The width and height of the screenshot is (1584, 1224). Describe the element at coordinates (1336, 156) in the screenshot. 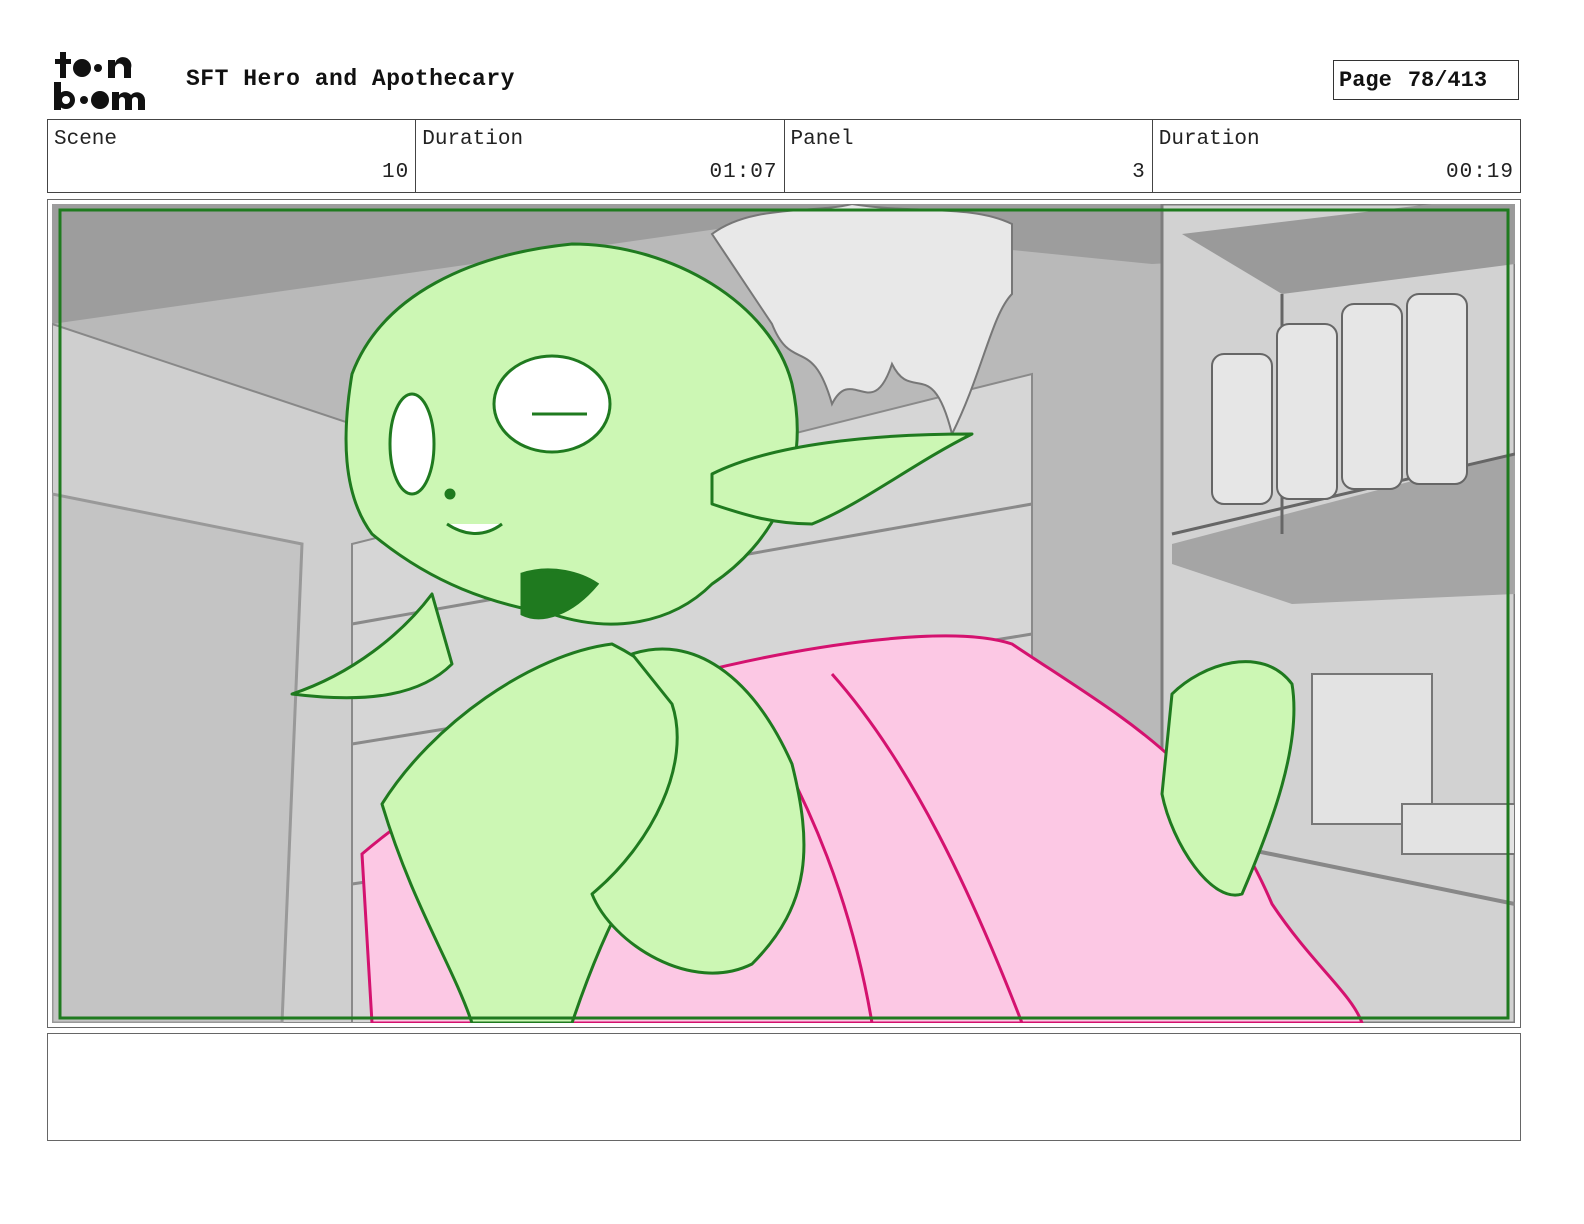

I see `panel-duration-cell: Duration 00:19` at that location.